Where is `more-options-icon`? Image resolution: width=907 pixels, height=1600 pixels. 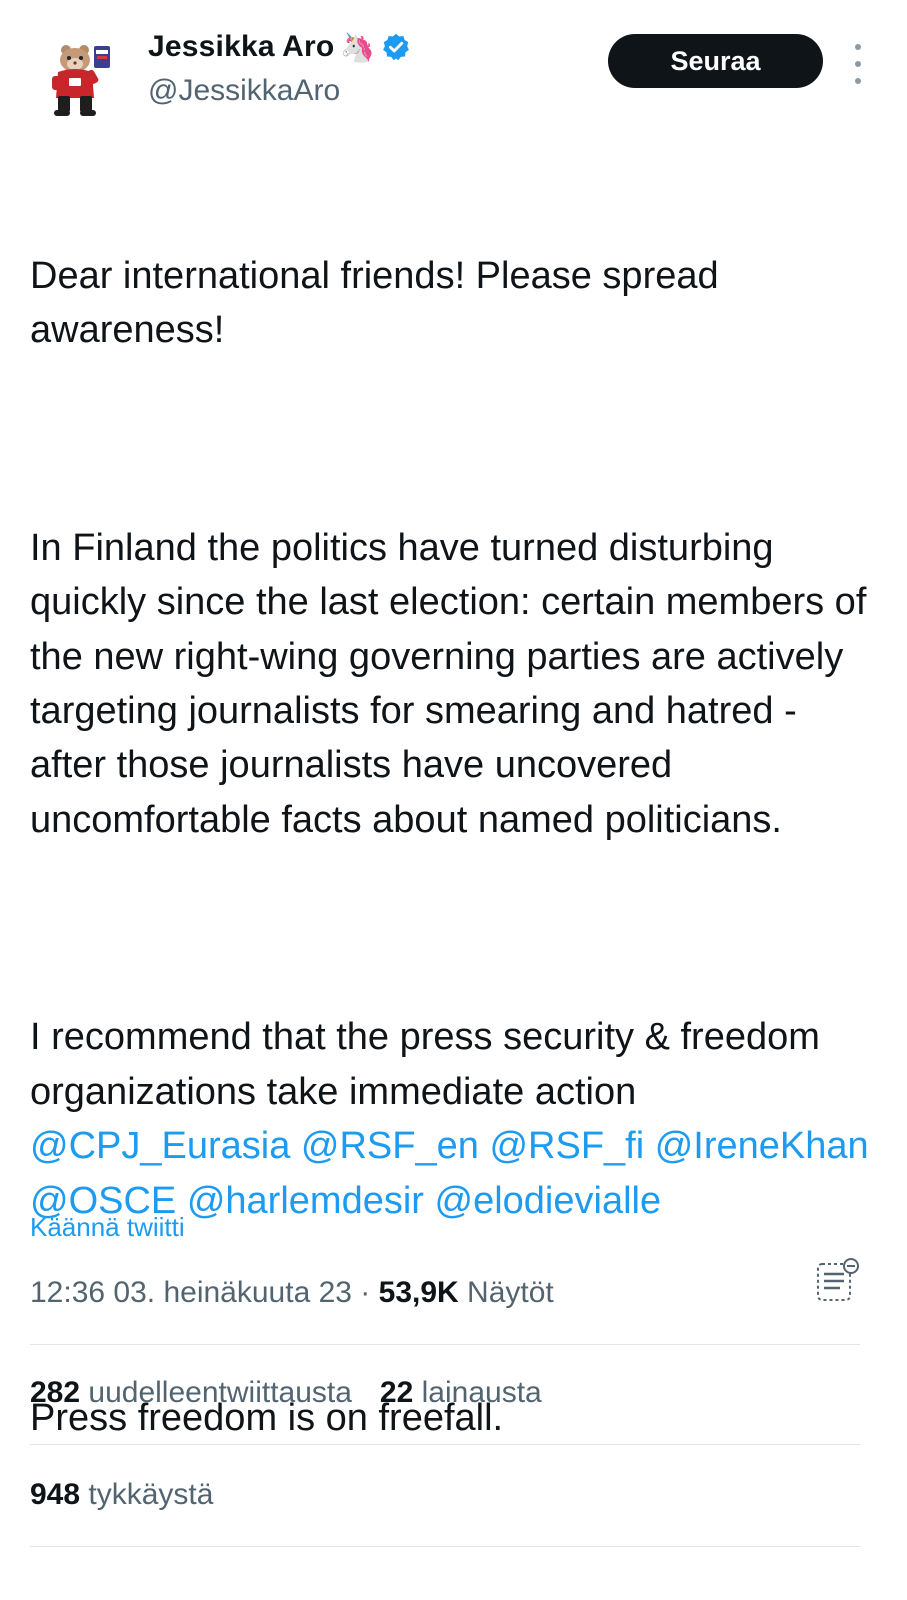
more-options-icon is located at coordinates (858, 64).